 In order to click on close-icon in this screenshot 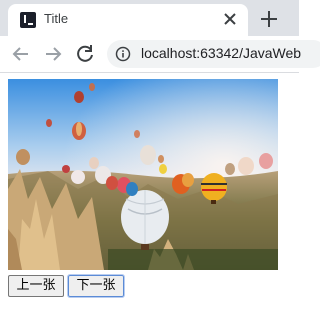, I will do `click(230, 19)`.